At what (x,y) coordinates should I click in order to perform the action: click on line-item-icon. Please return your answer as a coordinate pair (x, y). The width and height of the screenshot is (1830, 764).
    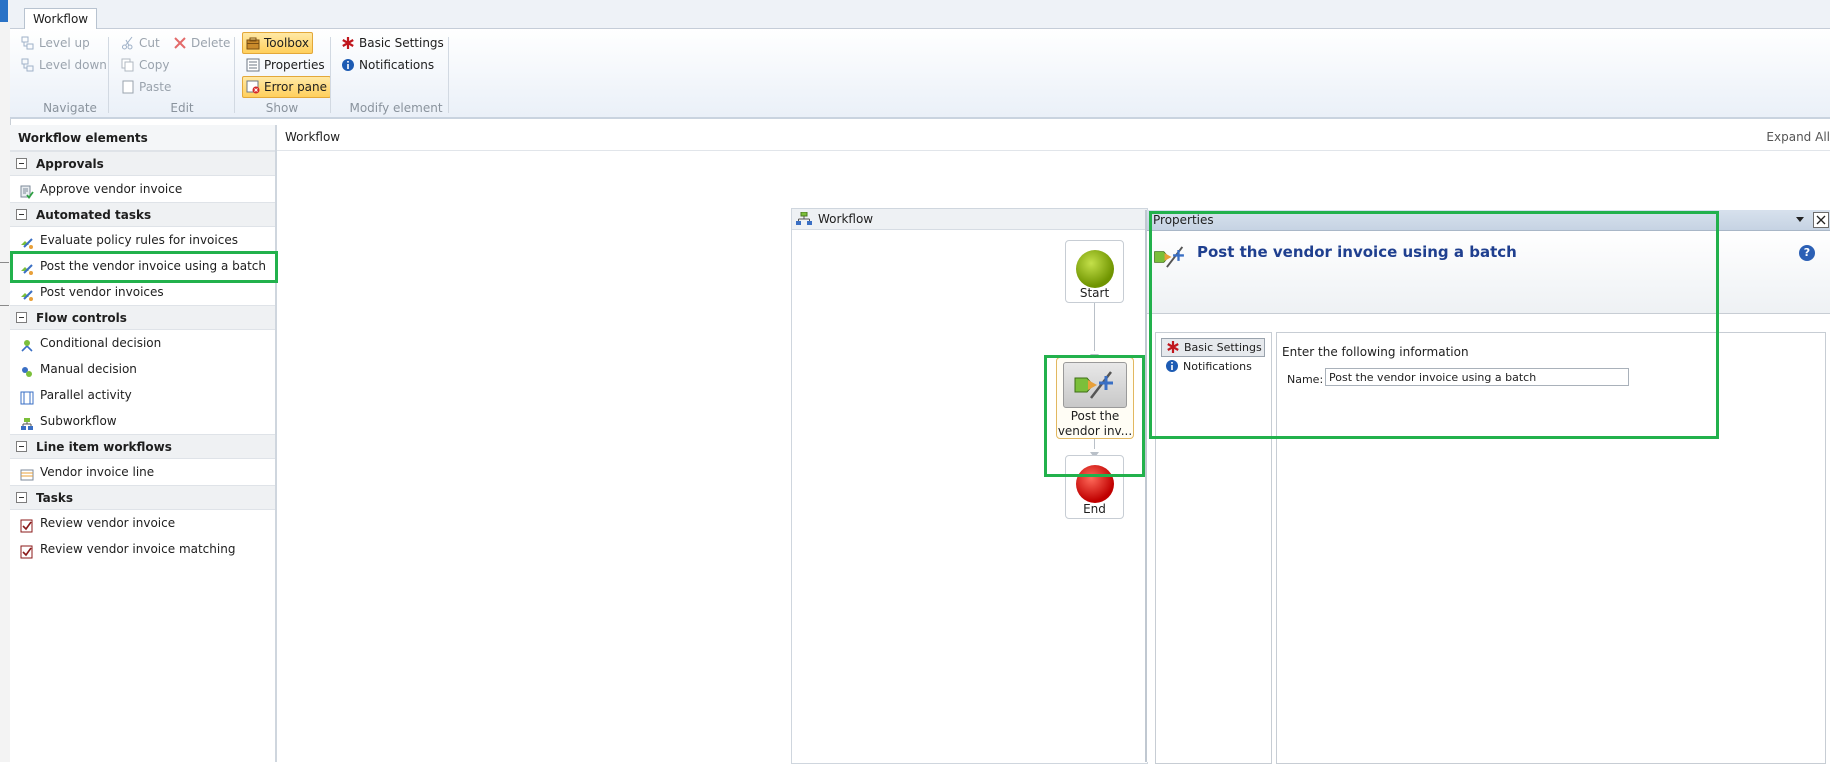
    Looking at the image, I should click on (27, 473).